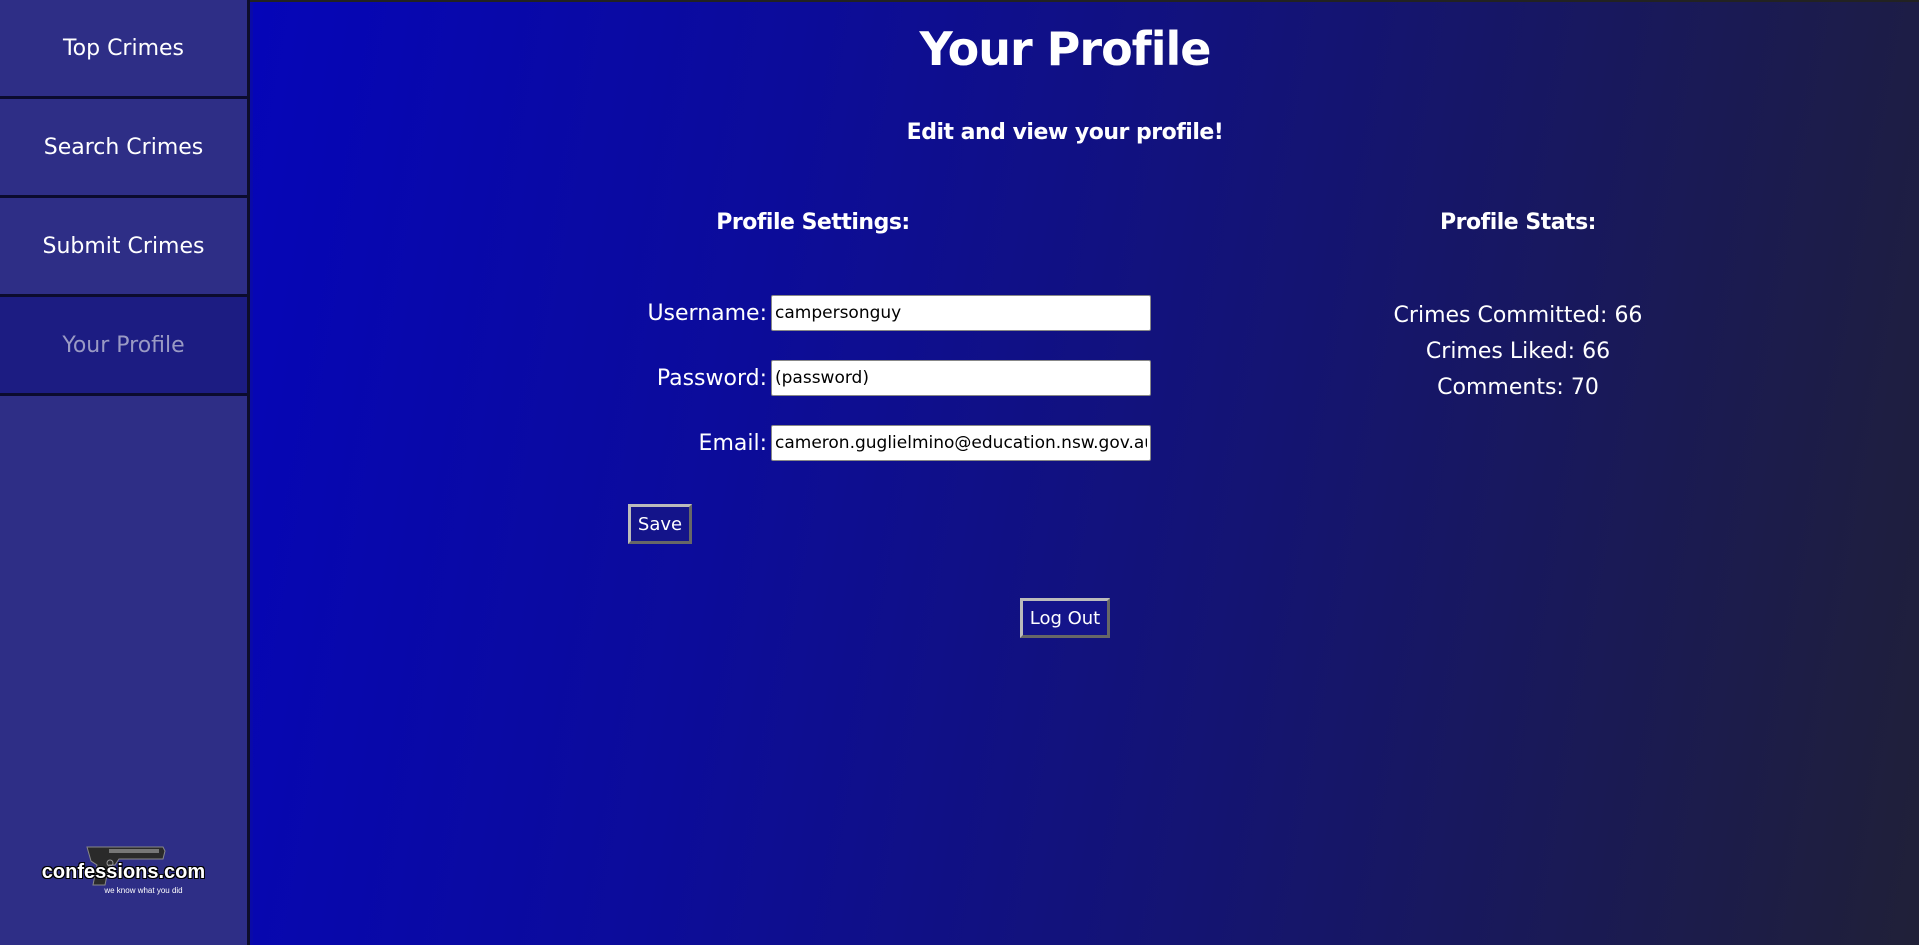 The image size is (1919, 945). I want to click on sidebar-item-label: Top Crimes, so click(123, 48).